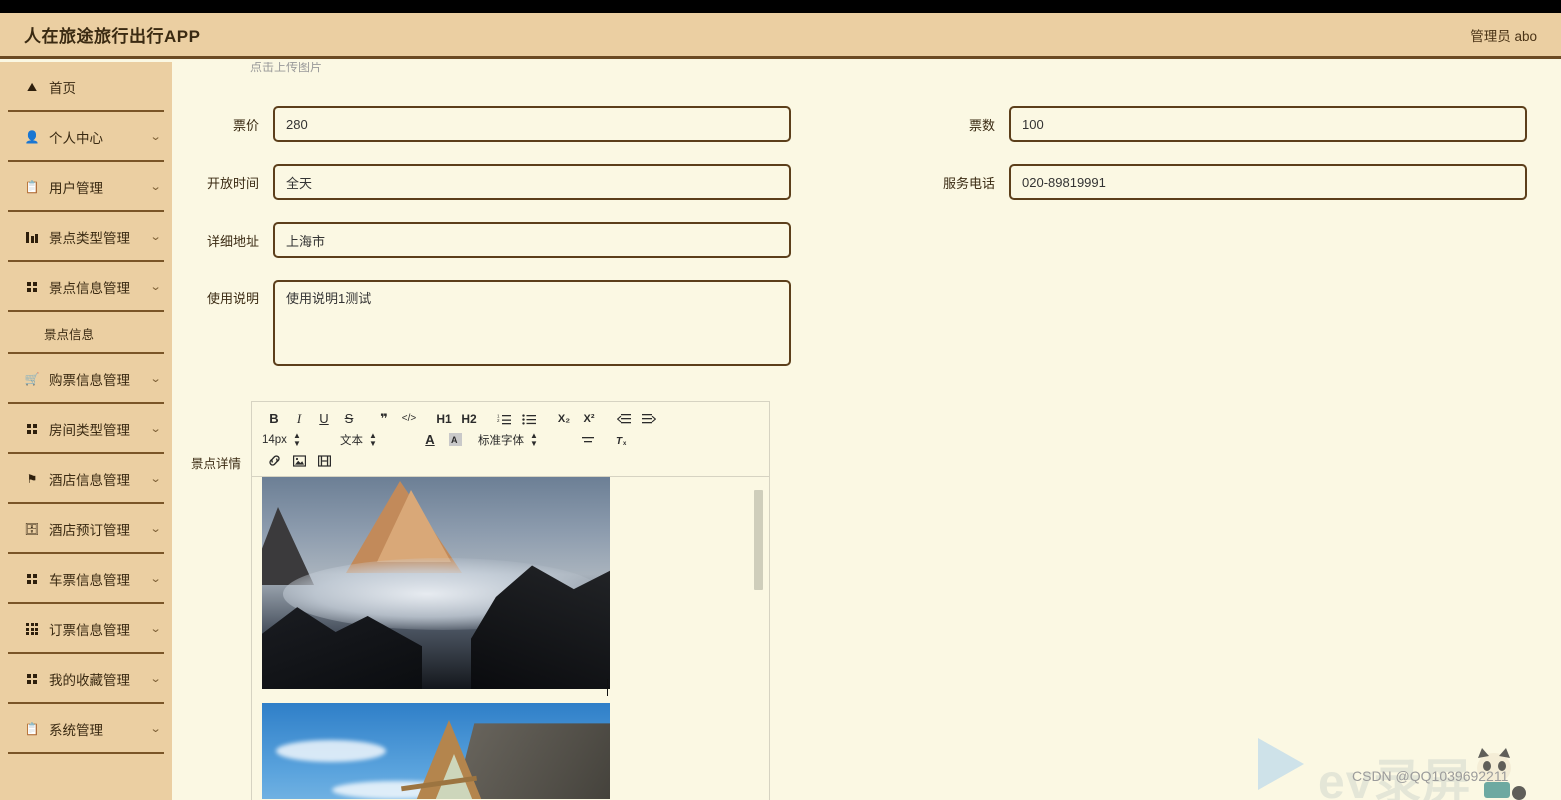 Image resolution: width=1561 pixels, height=800 pixels. What do you see at coordinates (274, 418) in the screenshot?
I see `bold-button: B` at bounding box center [274, 418].